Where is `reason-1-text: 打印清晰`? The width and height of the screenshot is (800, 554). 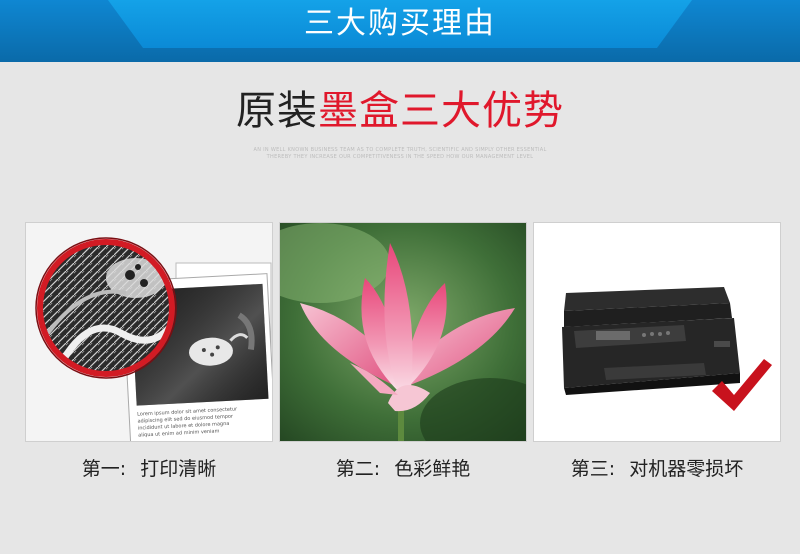
reason-1-text: 打印清晰 is located at coordinates (178, 469).